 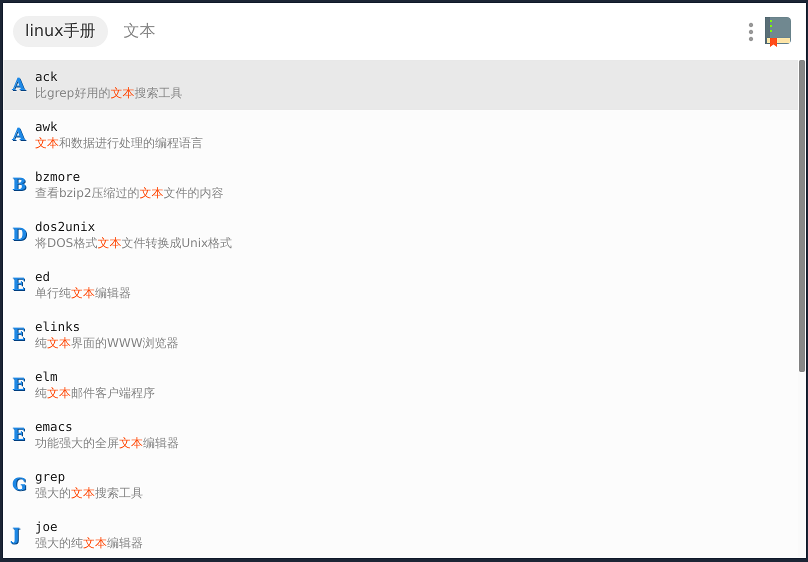 I want to click on command-description: 纯文本界面的WWW浏览器, so click(x=107, y=343).